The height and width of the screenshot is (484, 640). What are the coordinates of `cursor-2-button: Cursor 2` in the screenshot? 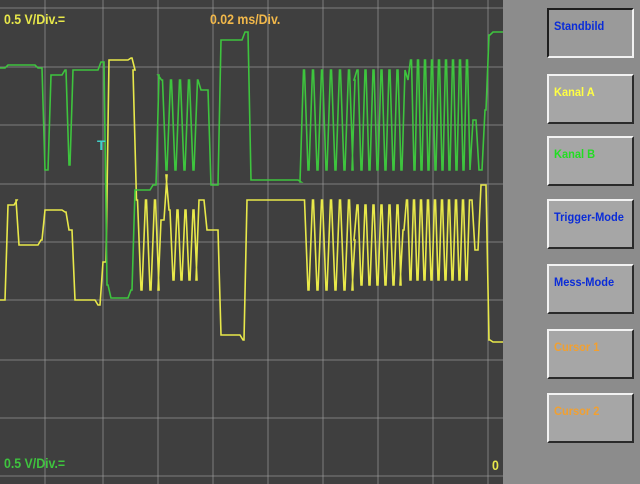 It's located at (590, 418).